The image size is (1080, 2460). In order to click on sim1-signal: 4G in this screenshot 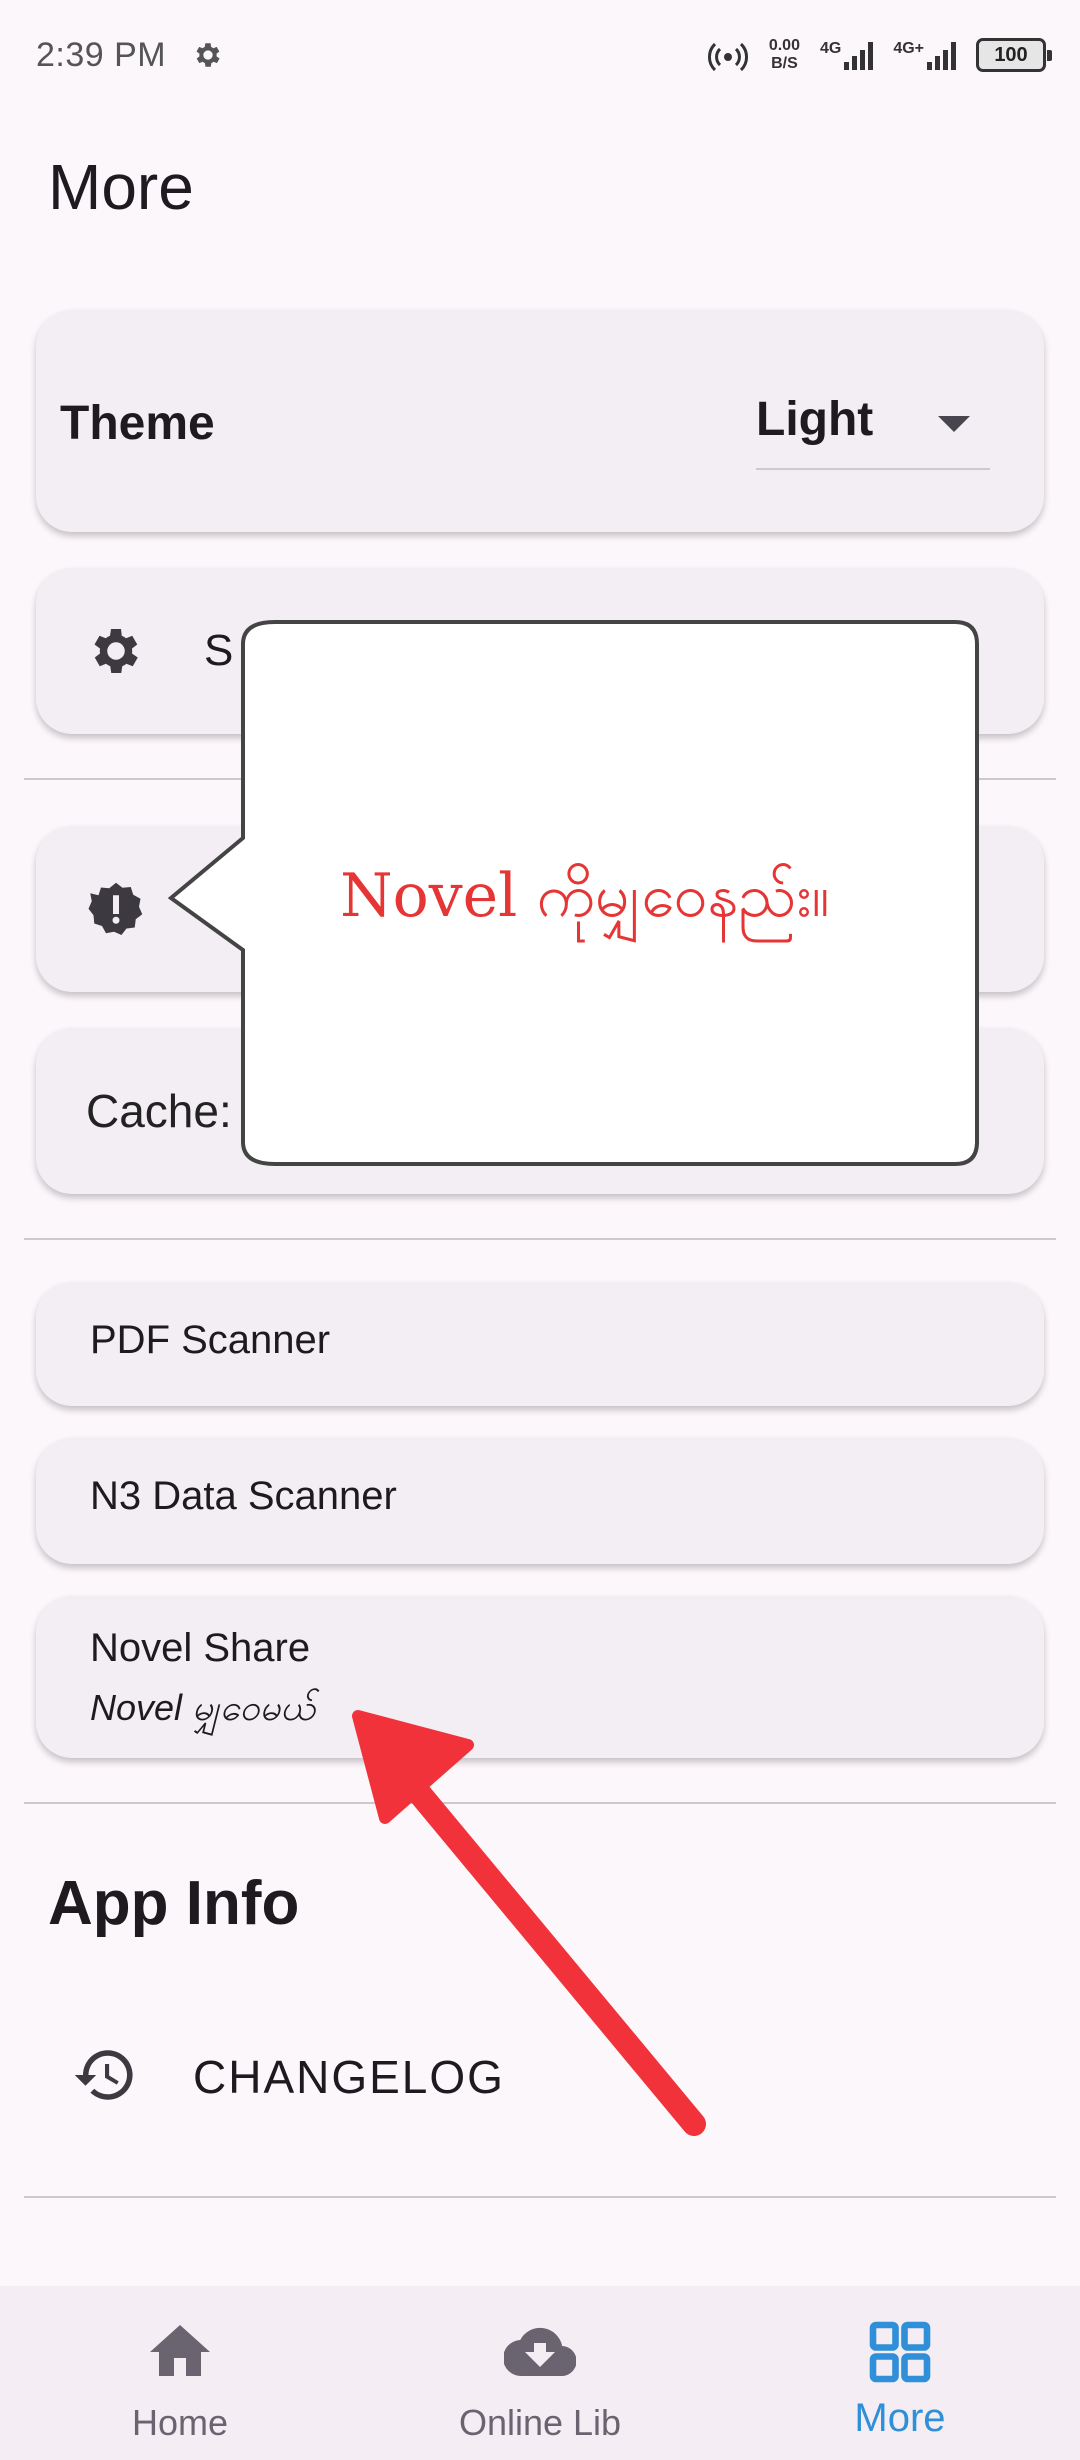, I will do `click(846, 55)`.